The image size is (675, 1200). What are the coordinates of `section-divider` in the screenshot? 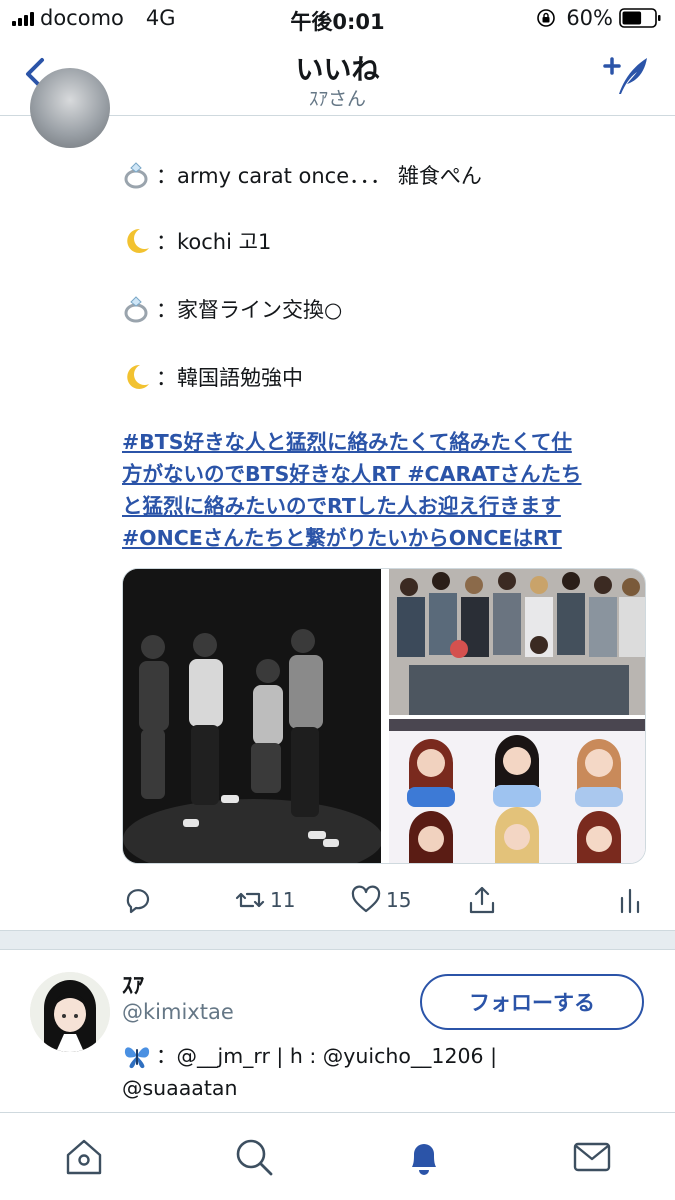 It's located at (337, 940).